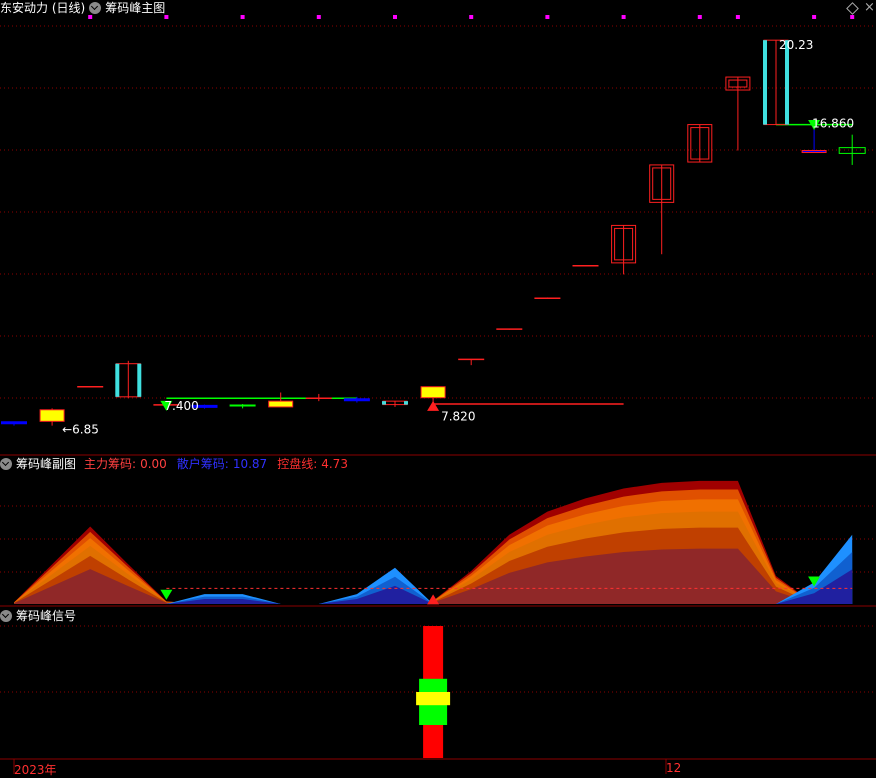  I want to click on price-annotation: 7.820, so click(458, 417).